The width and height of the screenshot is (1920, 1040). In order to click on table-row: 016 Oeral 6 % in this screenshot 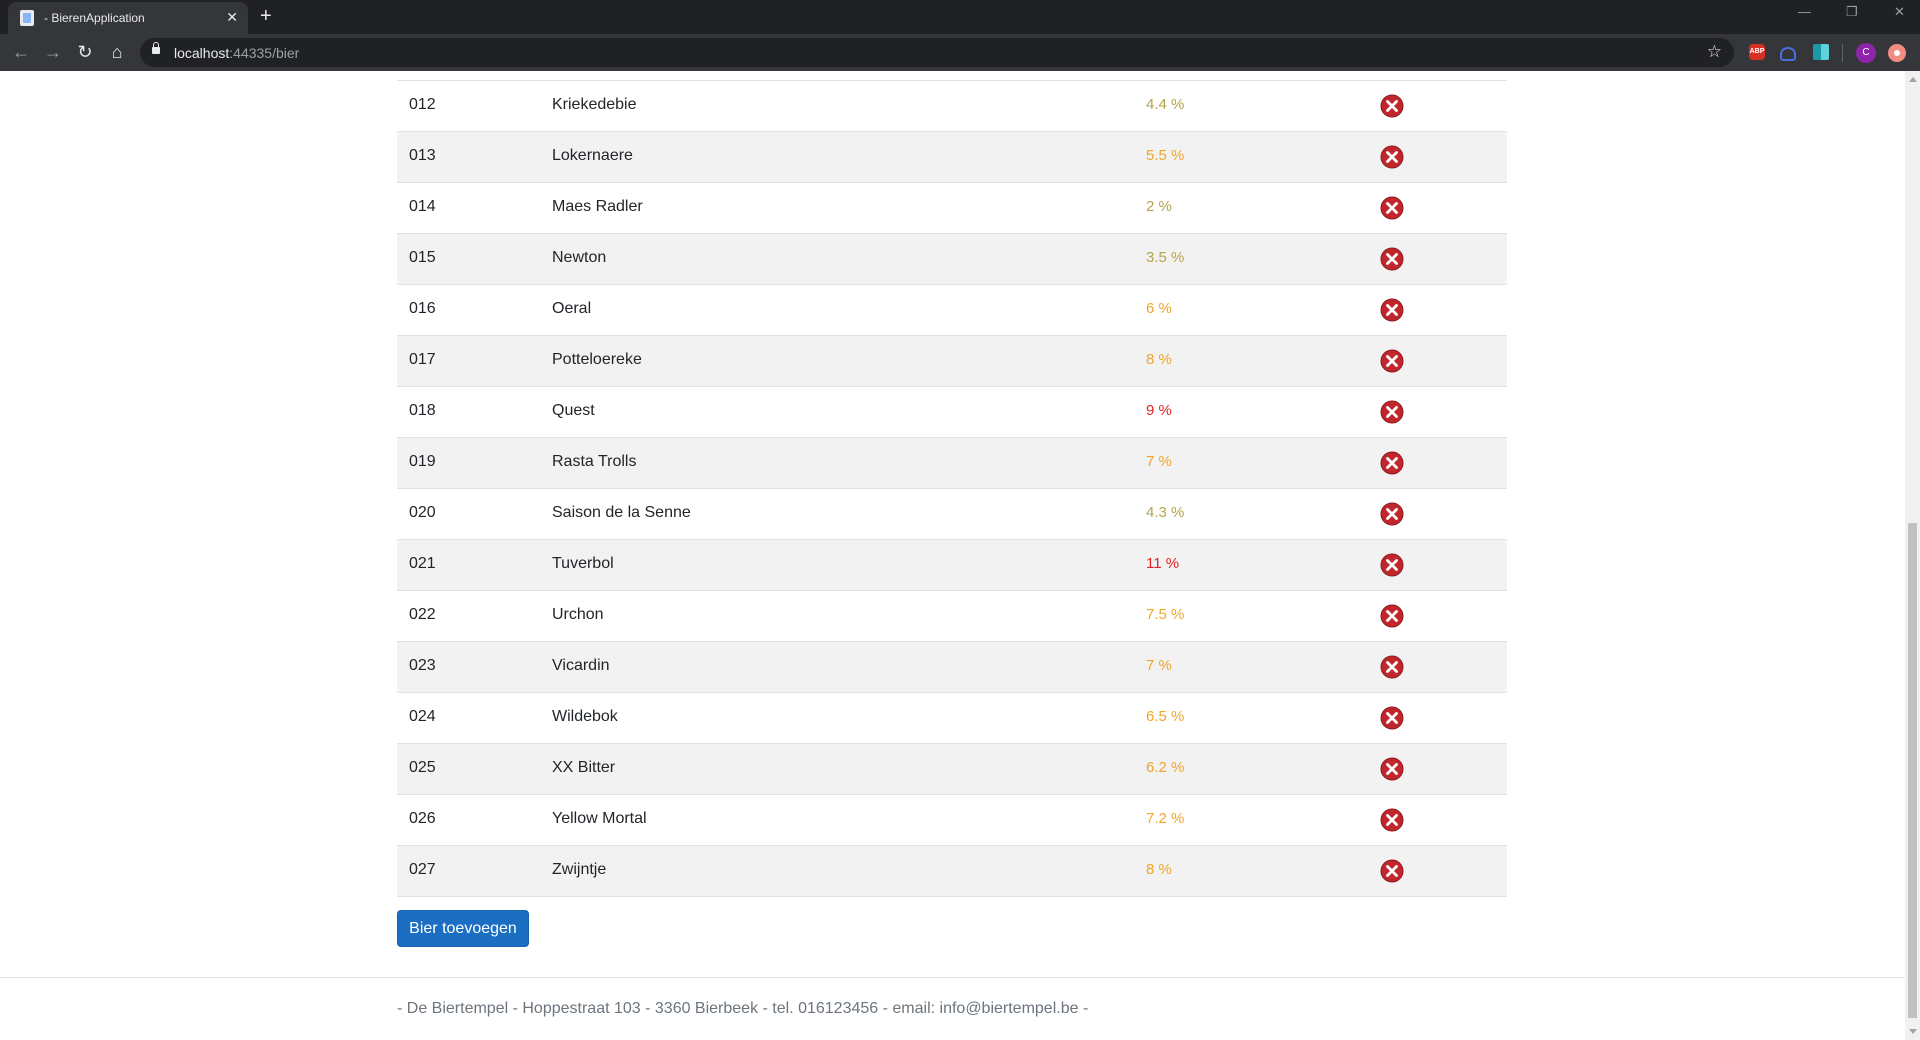, I will do `click(952, 310)`.